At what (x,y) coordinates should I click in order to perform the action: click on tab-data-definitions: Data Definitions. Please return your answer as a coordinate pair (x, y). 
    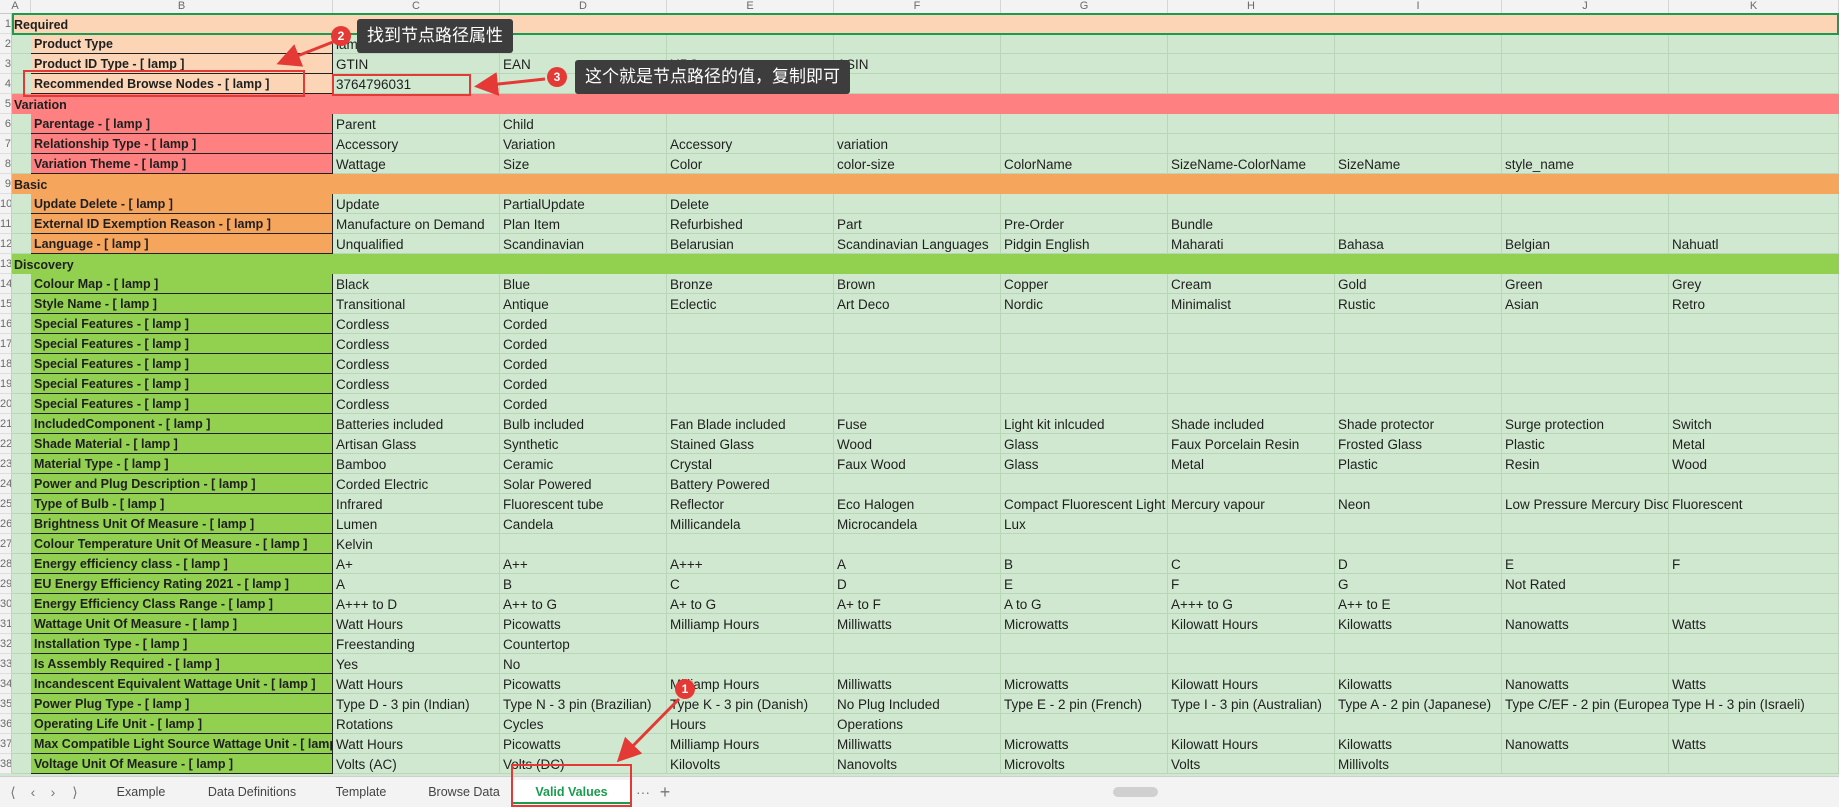
    Looking at the image, I should click on (252, 792).